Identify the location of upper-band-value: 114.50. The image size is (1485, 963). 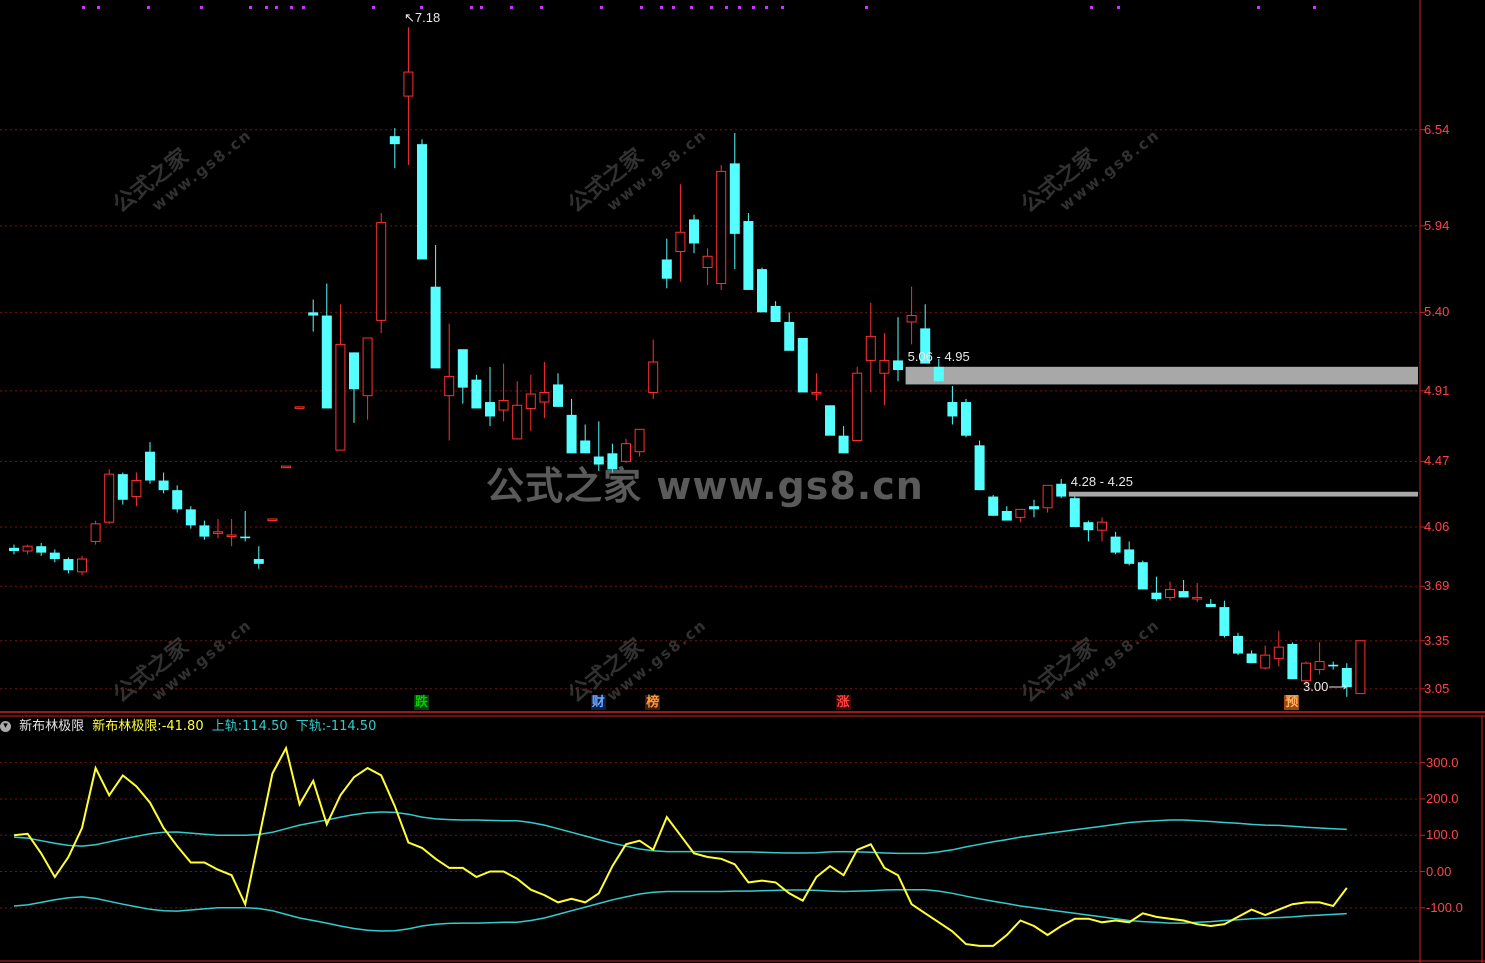
(265, 726).